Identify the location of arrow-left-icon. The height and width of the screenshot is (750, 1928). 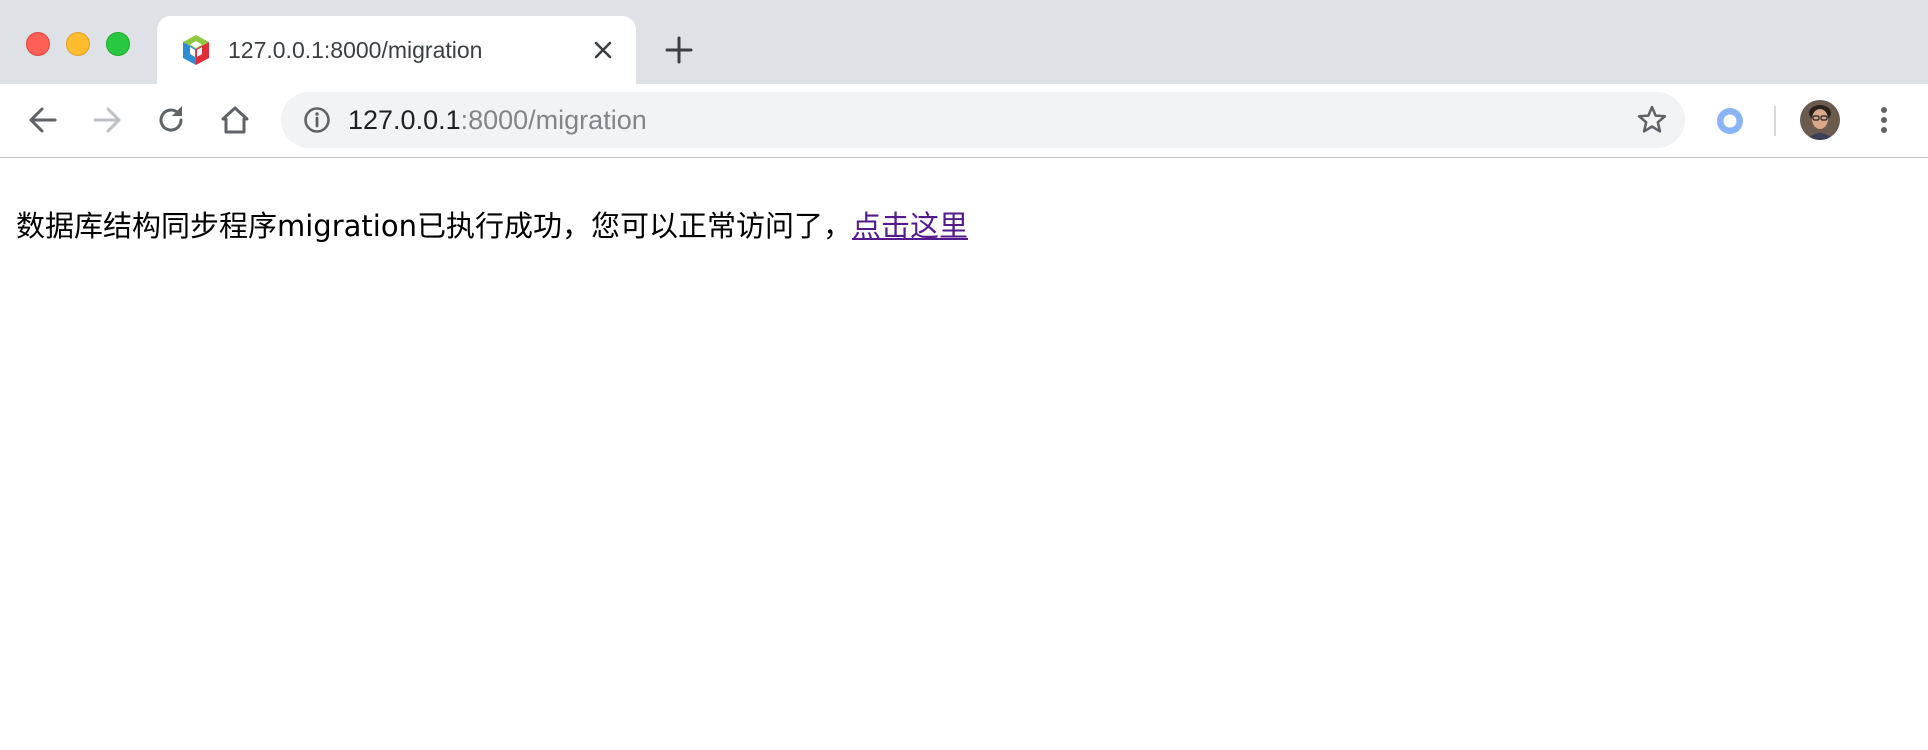
(43, 120).